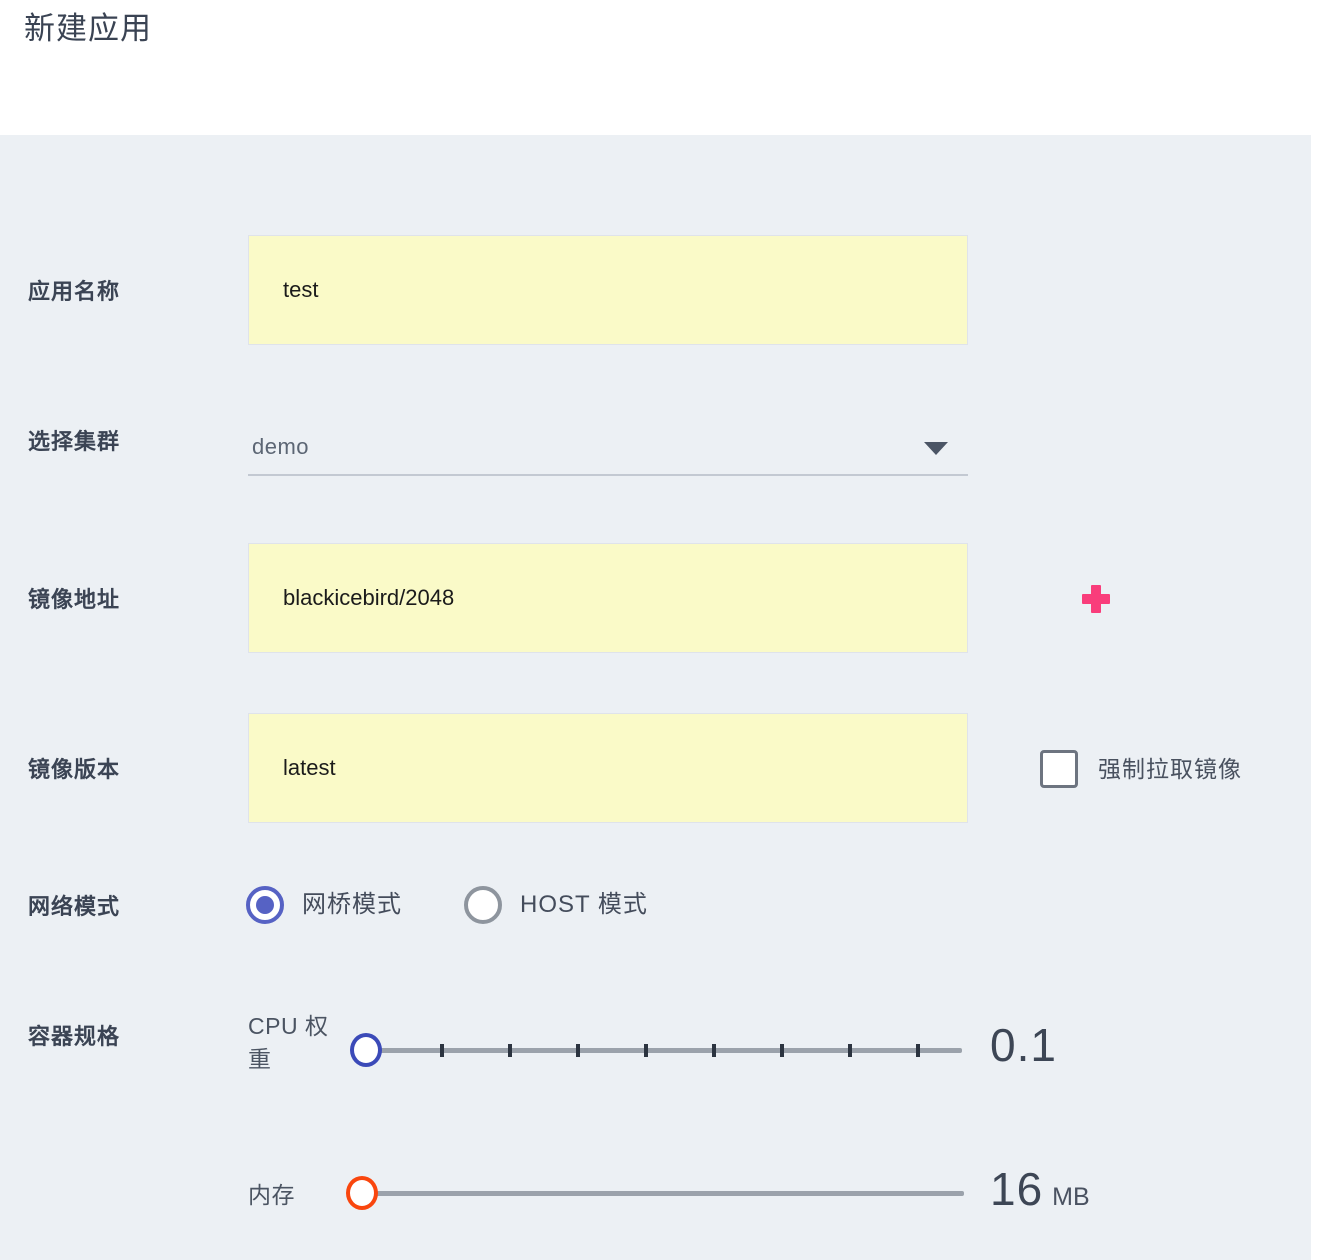 This screenshot has width=1318, height=1260. Describe the element at coordinates (74, 291) in the screenshot. I see `app-name-label: 应用名称` at that location.